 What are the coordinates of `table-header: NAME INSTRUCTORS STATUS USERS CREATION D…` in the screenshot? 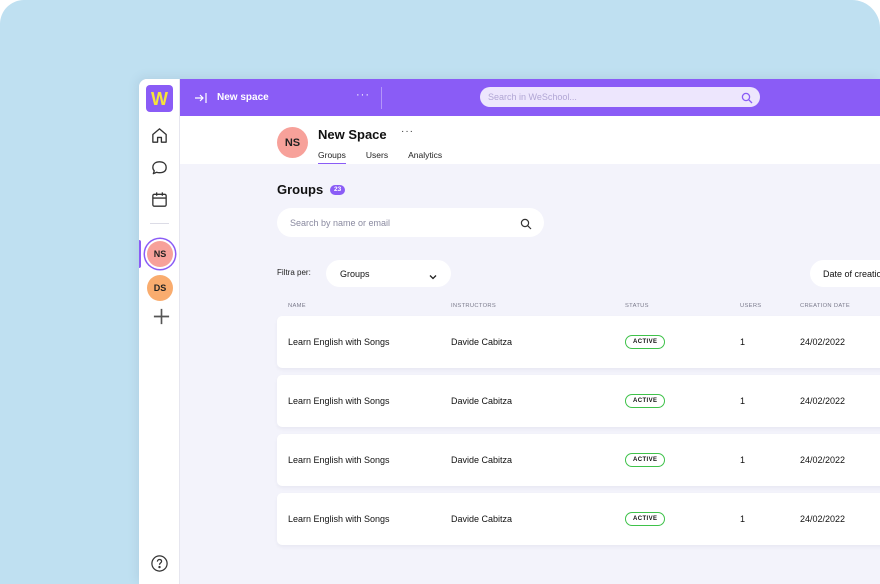 It's located at (509, 308).